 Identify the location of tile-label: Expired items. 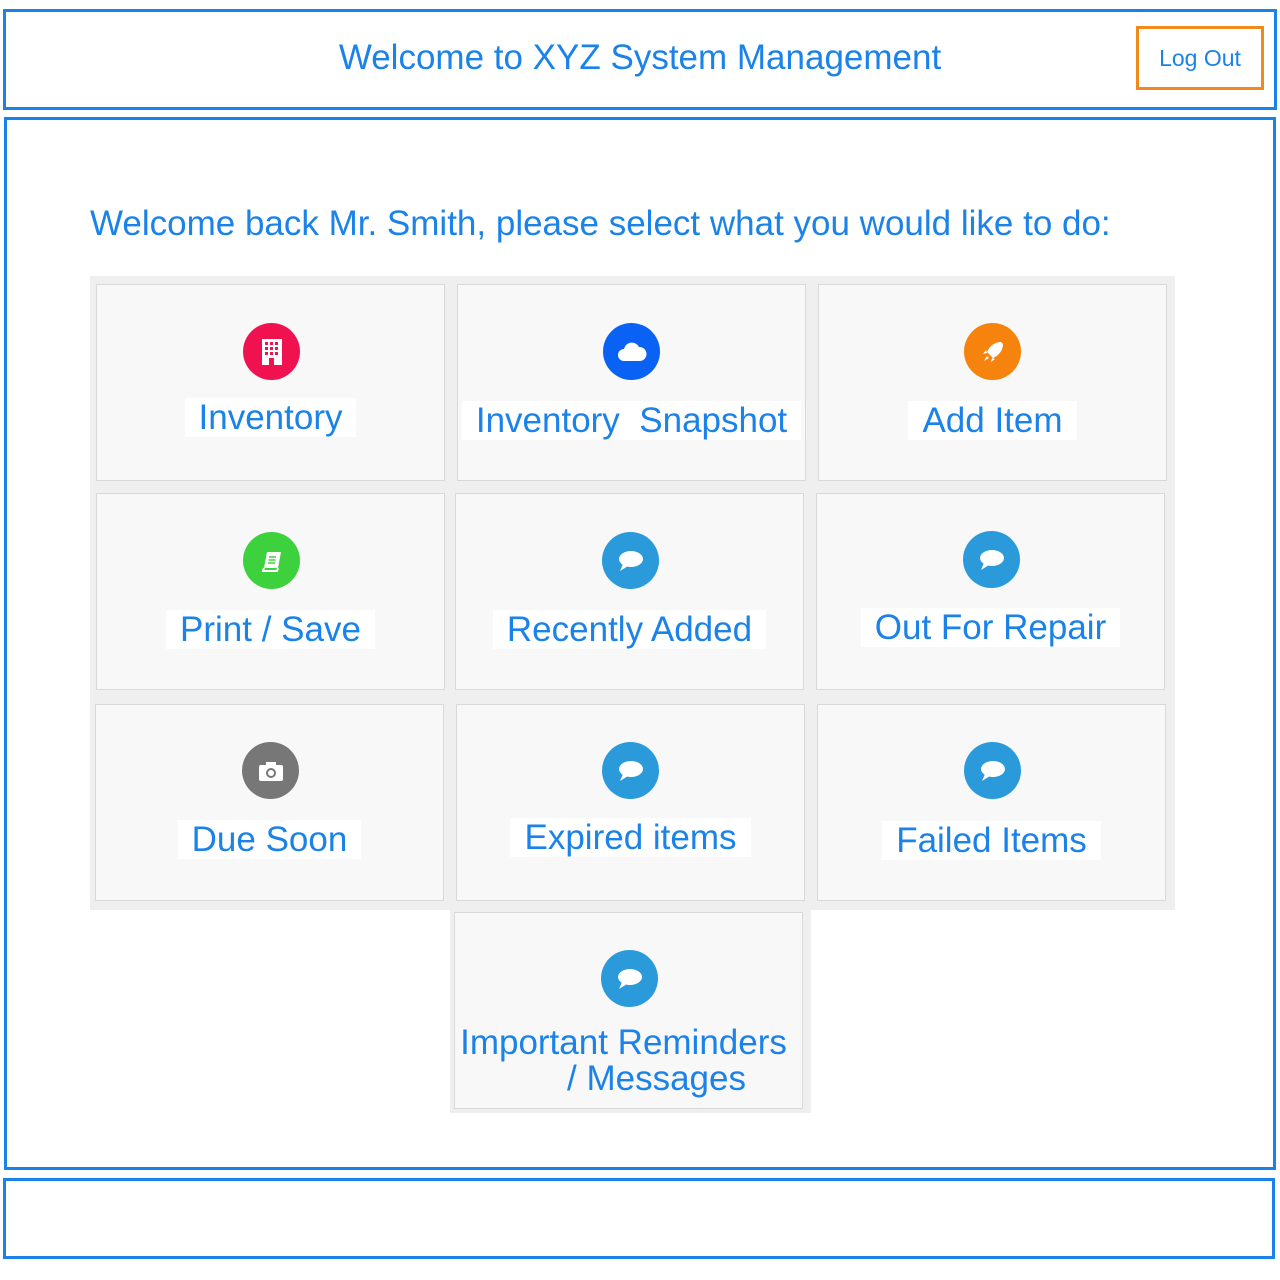
(630, 837).